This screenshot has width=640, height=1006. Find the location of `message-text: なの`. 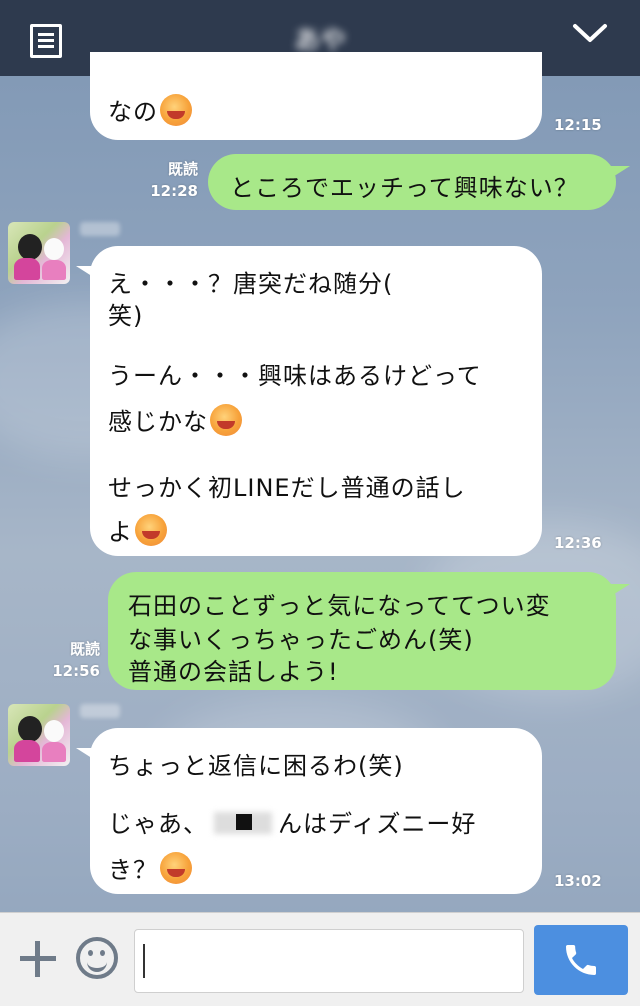

message-text: なの is located at coordinates (133, 112).